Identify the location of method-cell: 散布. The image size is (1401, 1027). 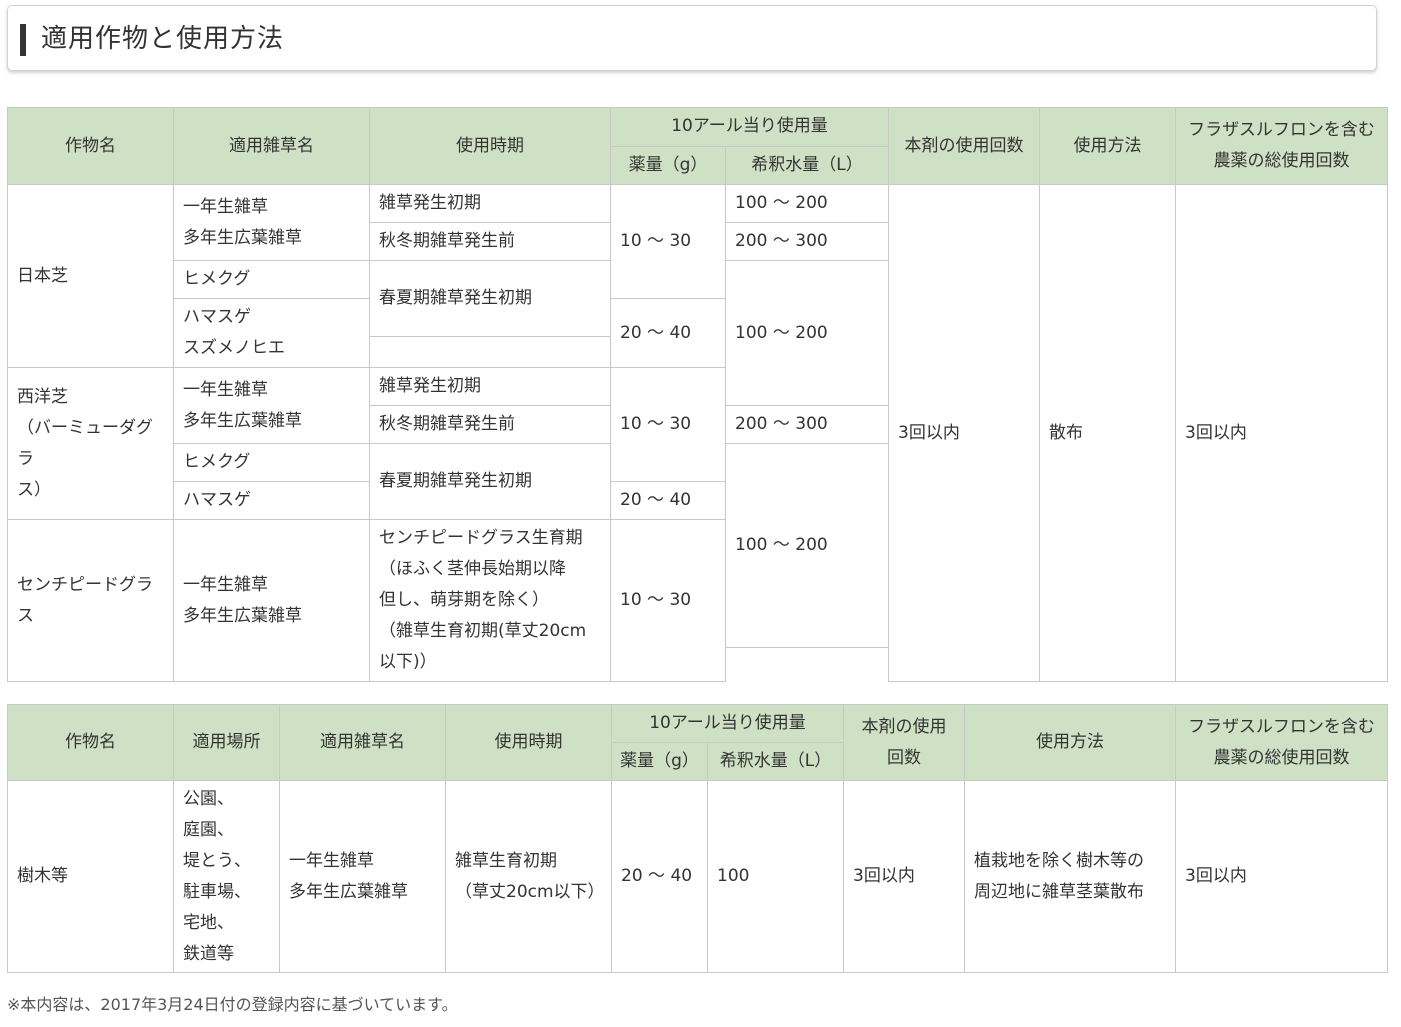
(1107, 433).